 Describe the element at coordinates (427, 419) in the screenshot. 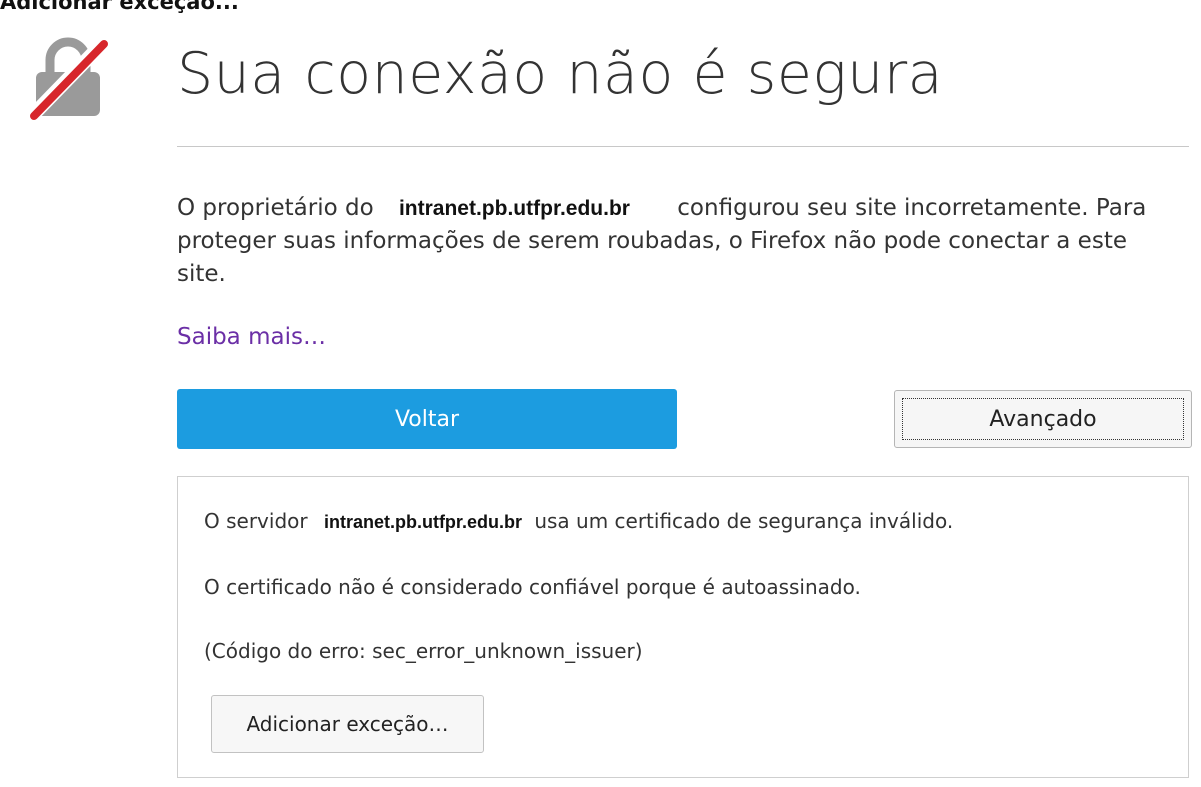

I see `back-button: Voltar` at that location.